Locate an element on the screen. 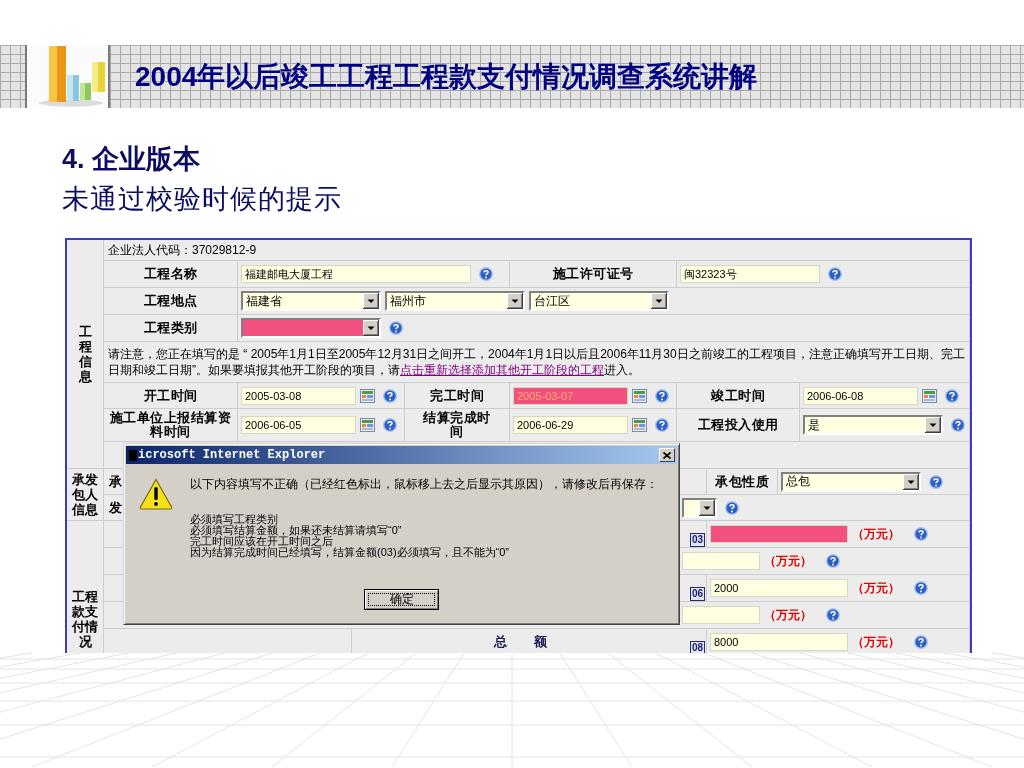 The image size is (1024, 768). field-label: 工程名称 is located at coordinates (170, 274).